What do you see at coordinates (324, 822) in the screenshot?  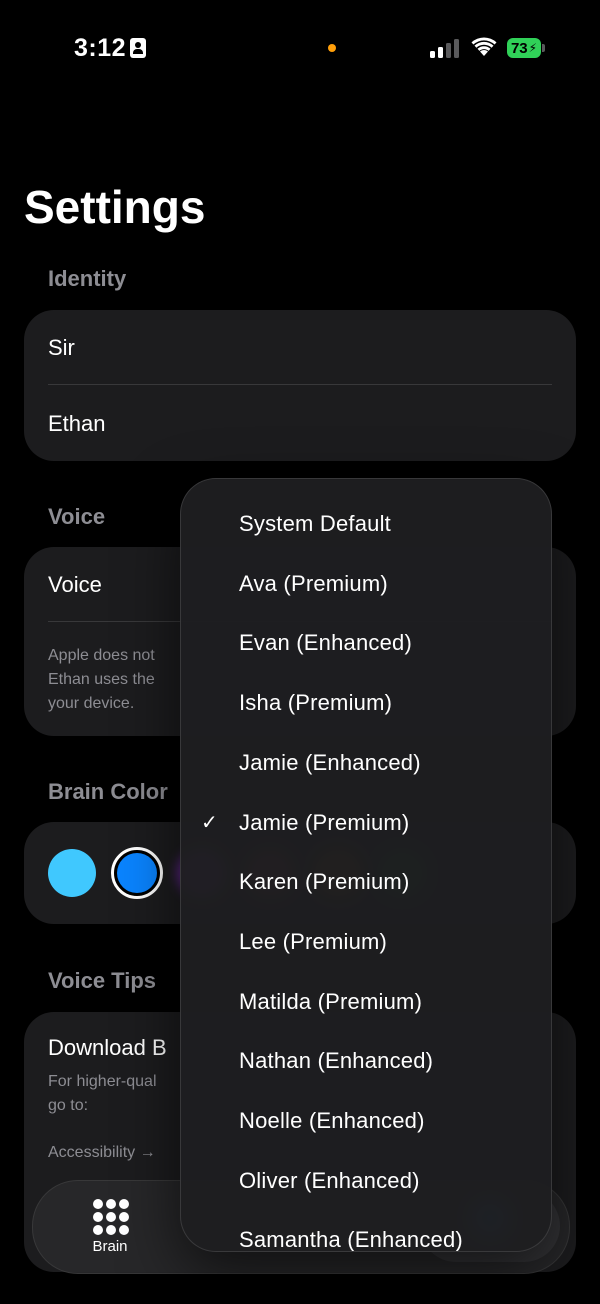 I see `voice-option-label: Jamie (Premium)` at bounding box center [324, 822].